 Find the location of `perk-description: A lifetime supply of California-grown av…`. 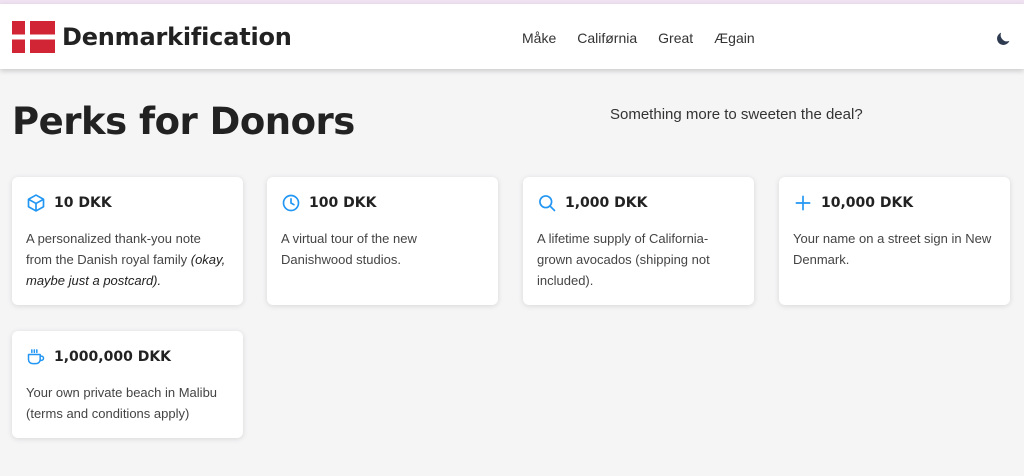

perk-description: A lifetime supply of California-grown av… is located at coordinates (623, 259).